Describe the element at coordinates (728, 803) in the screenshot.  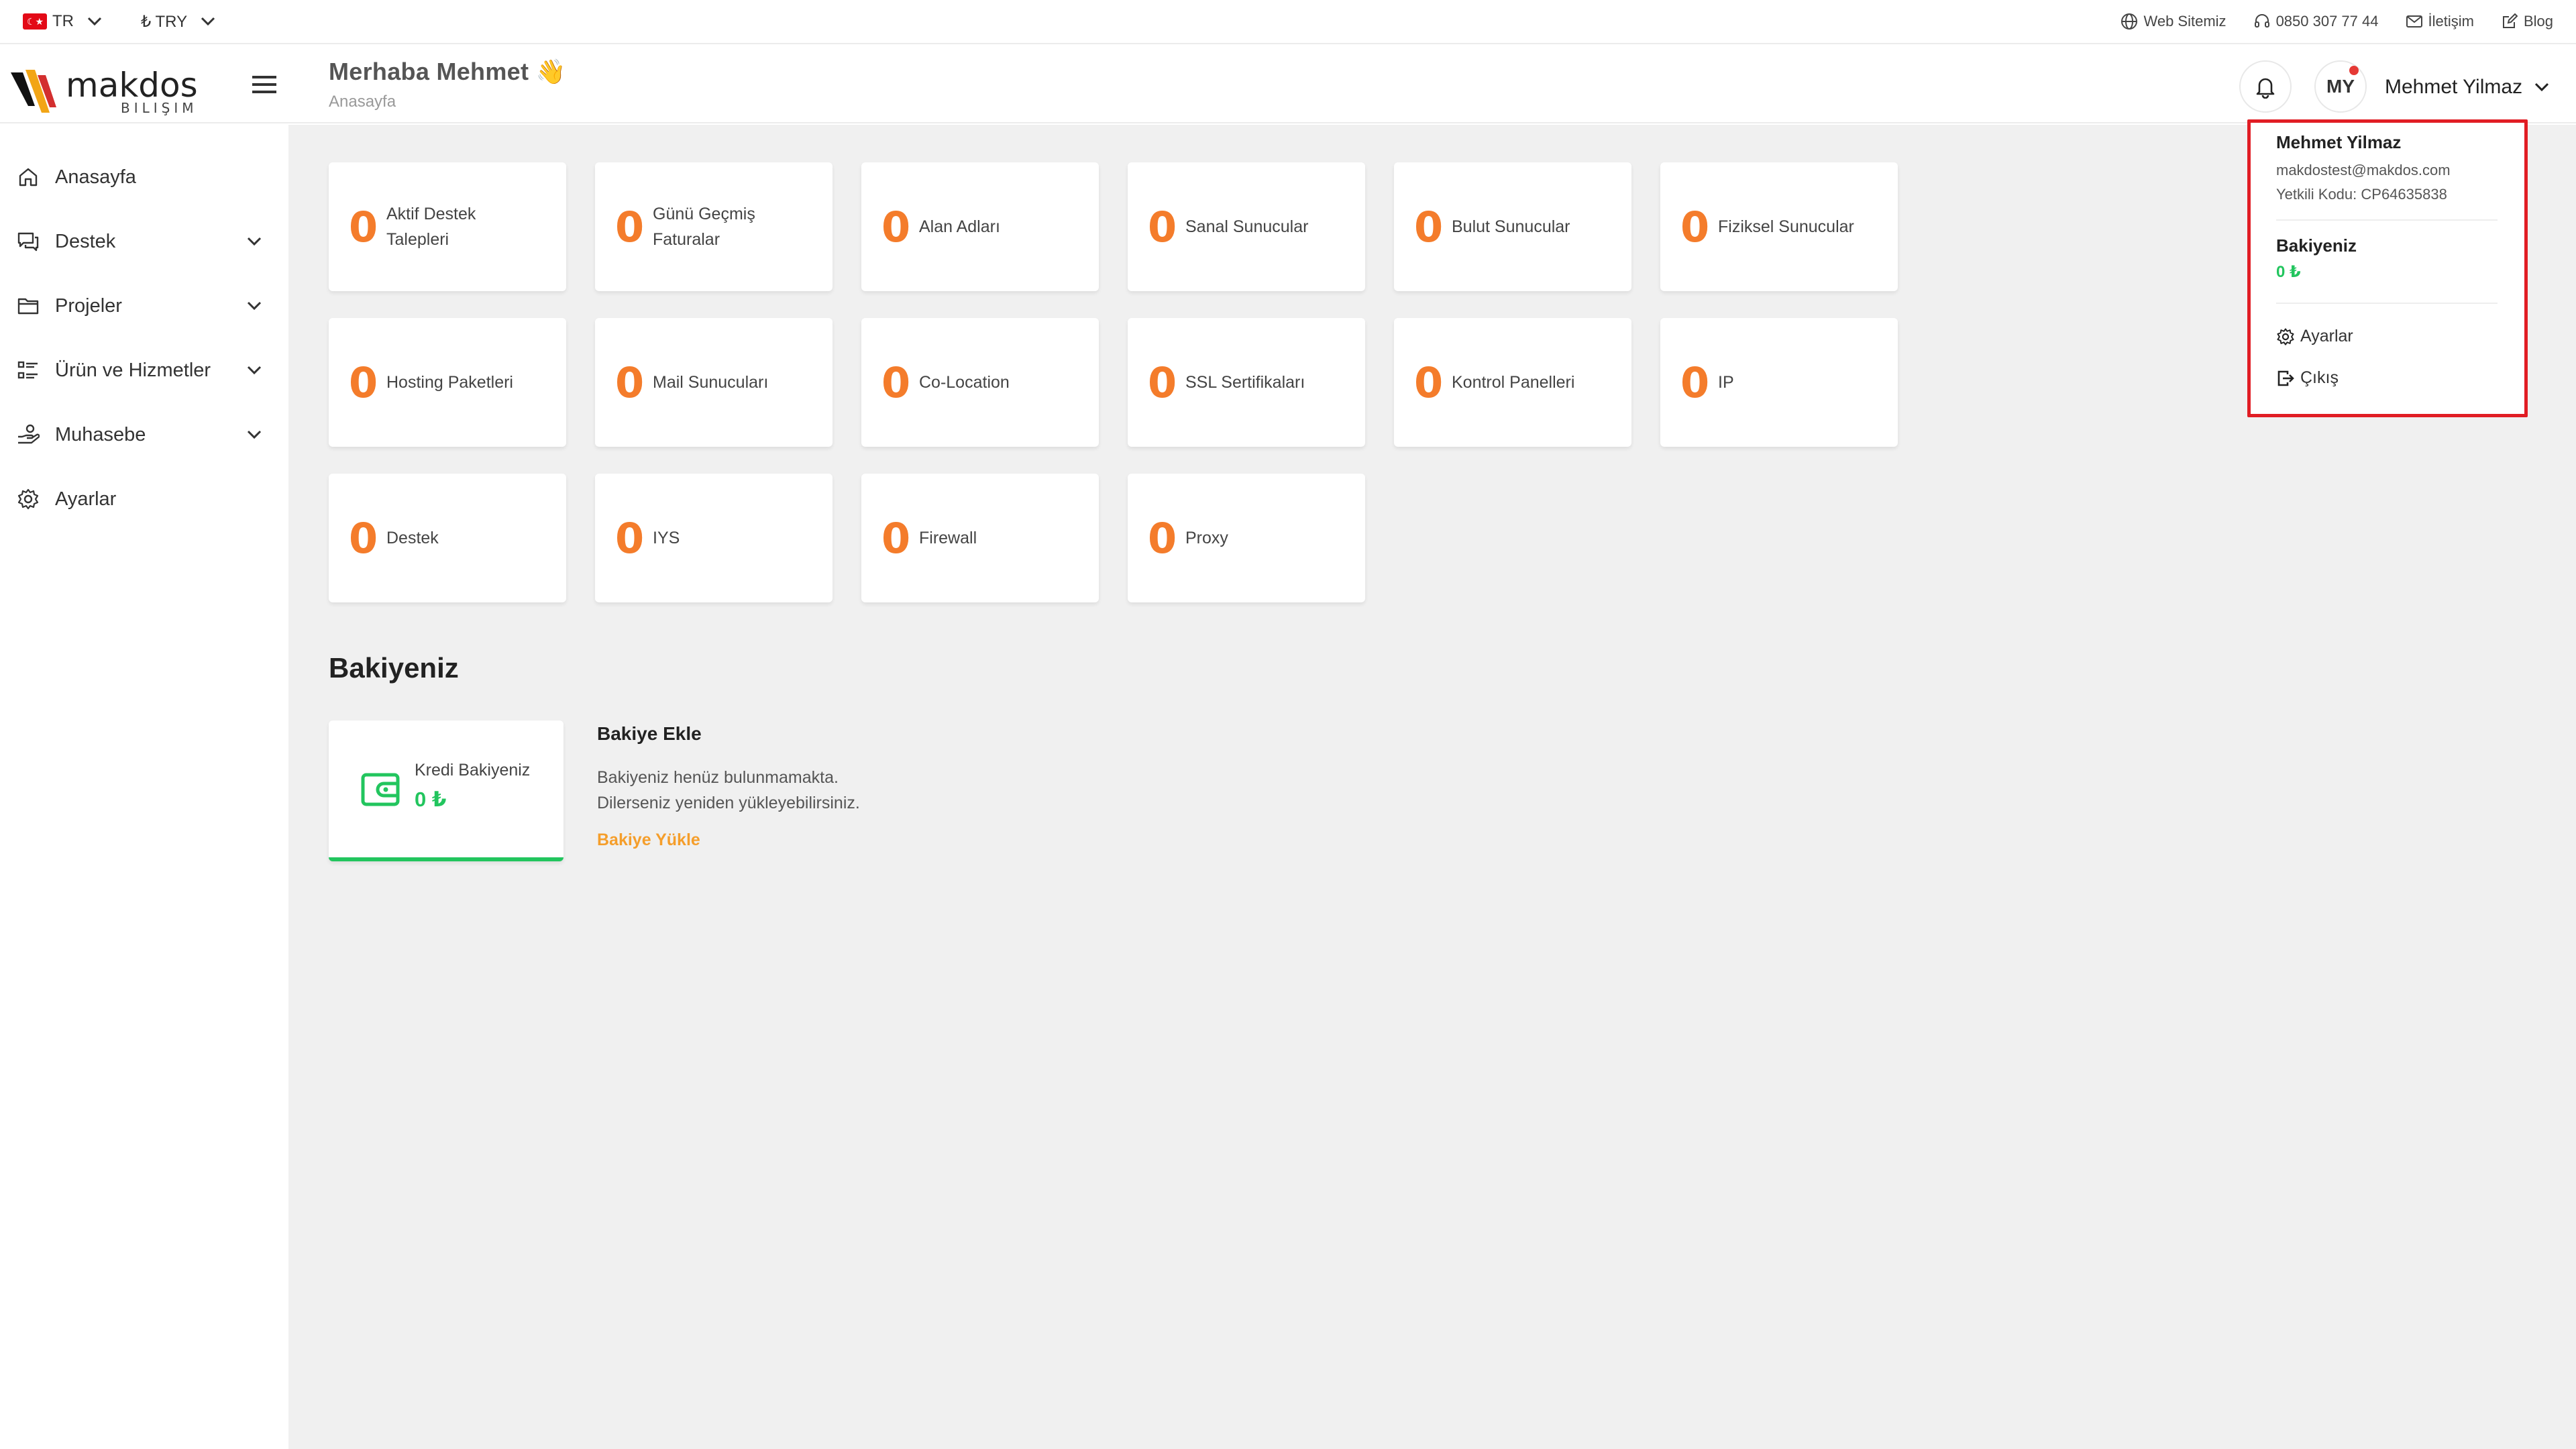
I see `add-balance-line-2: Dilerseniz yeniden yükleyebilirsiniz.` at that location.